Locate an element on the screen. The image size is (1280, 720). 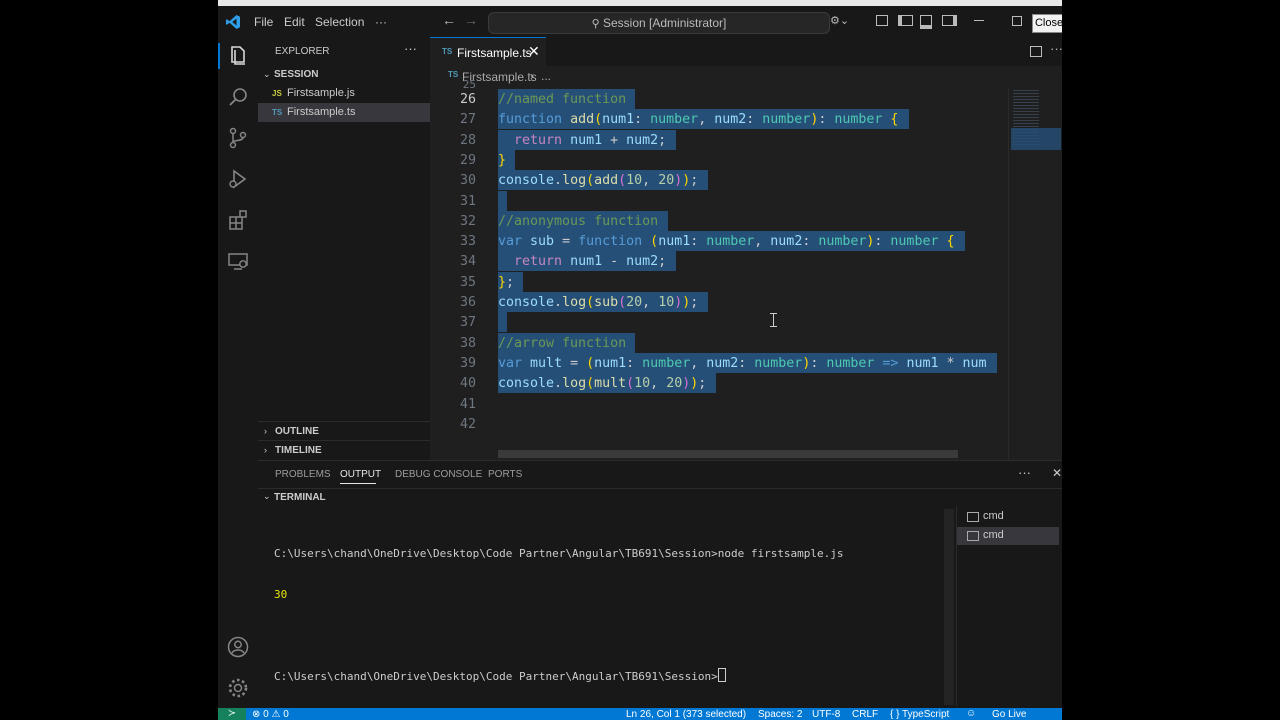
line-number: 42 is located at coordinates (467, 424).